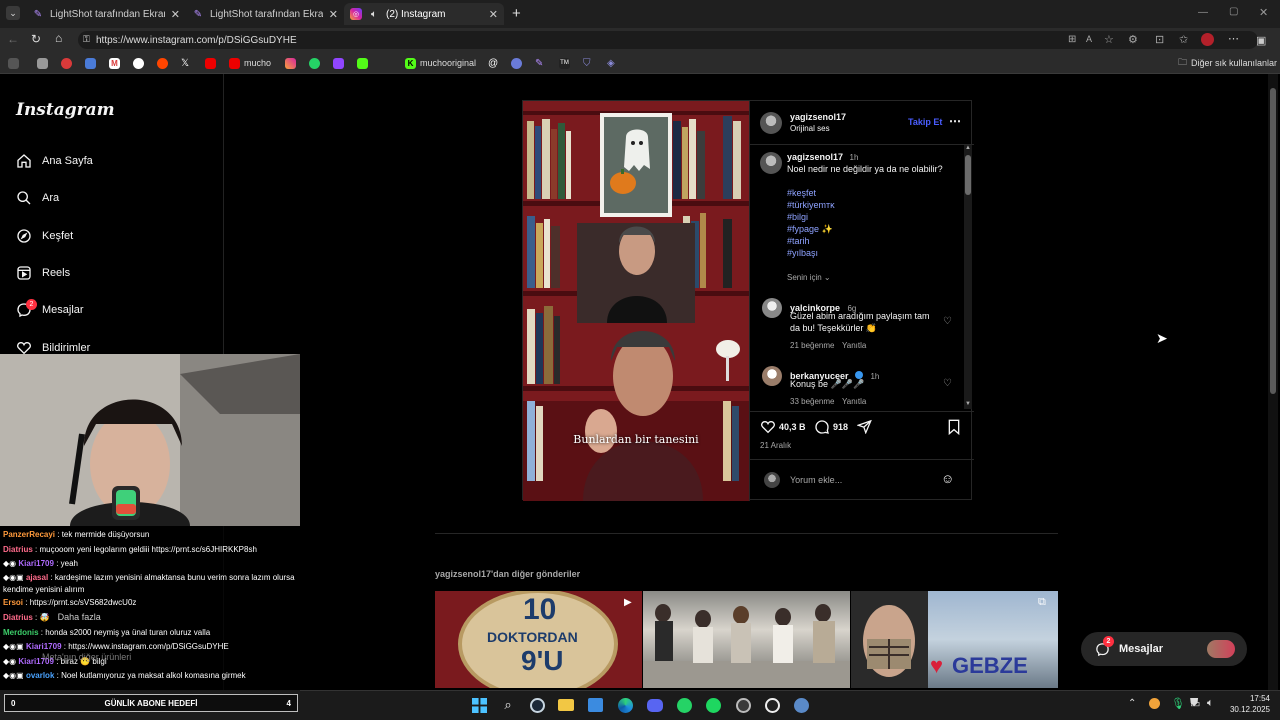 This screenshot has height=720, width=1280. Describe the element at coordinates (587, 63) in the screenshot. I see `bookmark-shield-icon: ⛉` at that location.